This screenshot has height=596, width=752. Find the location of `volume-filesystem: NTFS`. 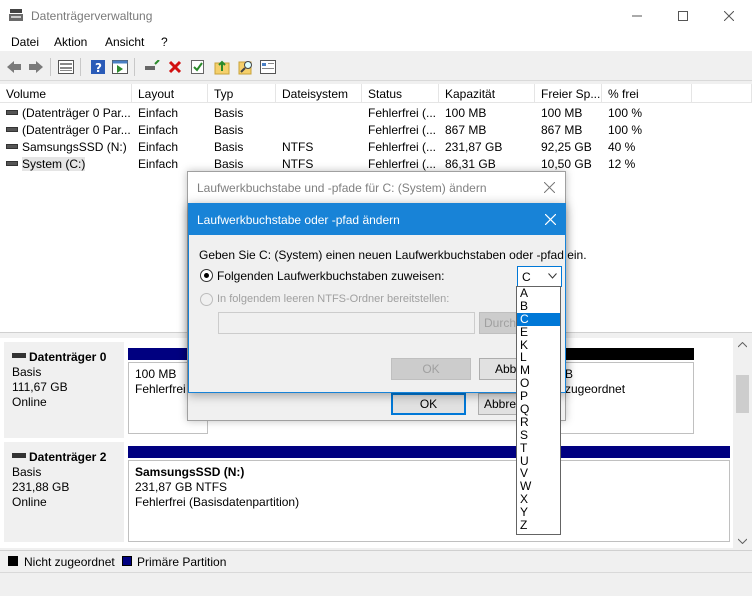

volume-filesystem: NTFS is located at coordinates (298, 147).